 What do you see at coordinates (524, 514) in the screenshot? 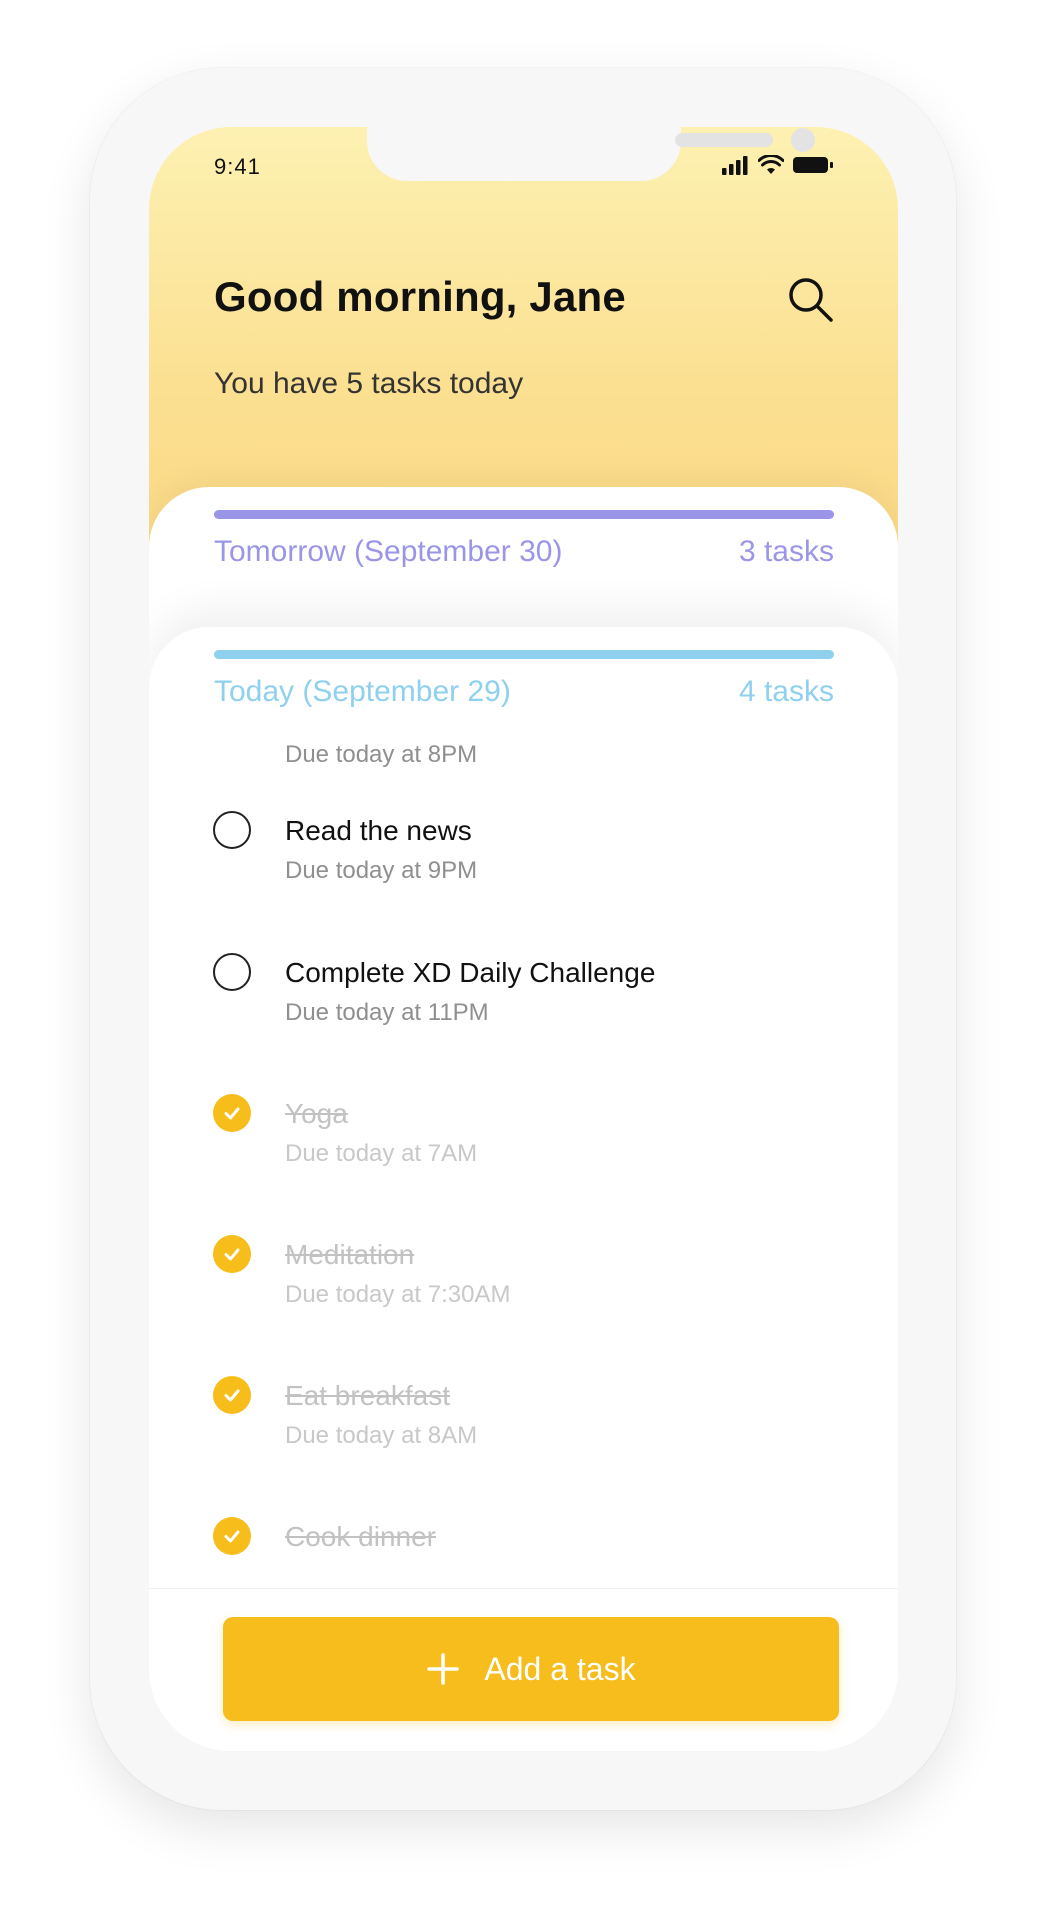
I see `tomorrow-accent-bar` at bounding box center [524, 514].